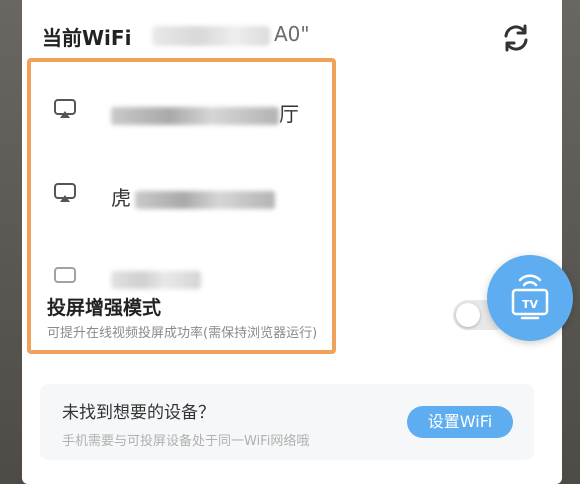  I want to click on device-item: 厅, so click(181, 110).